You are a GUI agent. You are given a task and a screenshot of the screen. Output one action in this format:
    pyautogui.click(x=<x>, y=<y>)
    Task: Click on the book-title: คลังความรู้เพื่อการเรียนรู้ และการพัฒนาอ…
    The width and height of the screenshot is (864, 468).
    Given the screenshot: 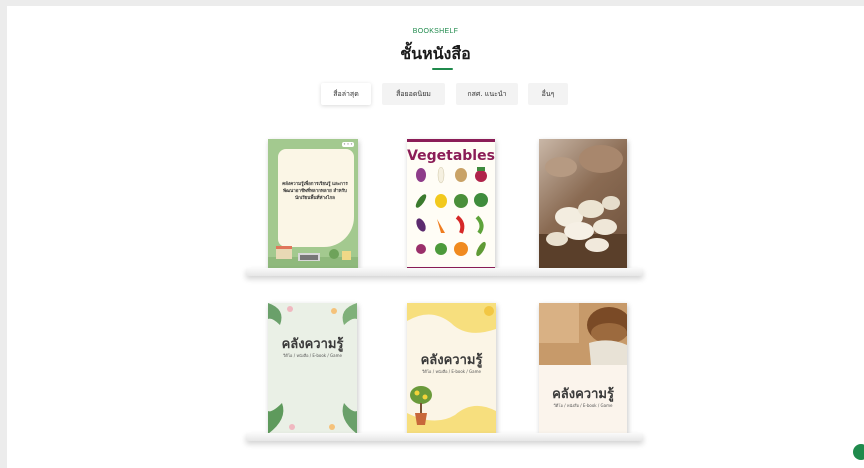 What is the action you would take?
    pyautogui.click(x=315, y=191)
    